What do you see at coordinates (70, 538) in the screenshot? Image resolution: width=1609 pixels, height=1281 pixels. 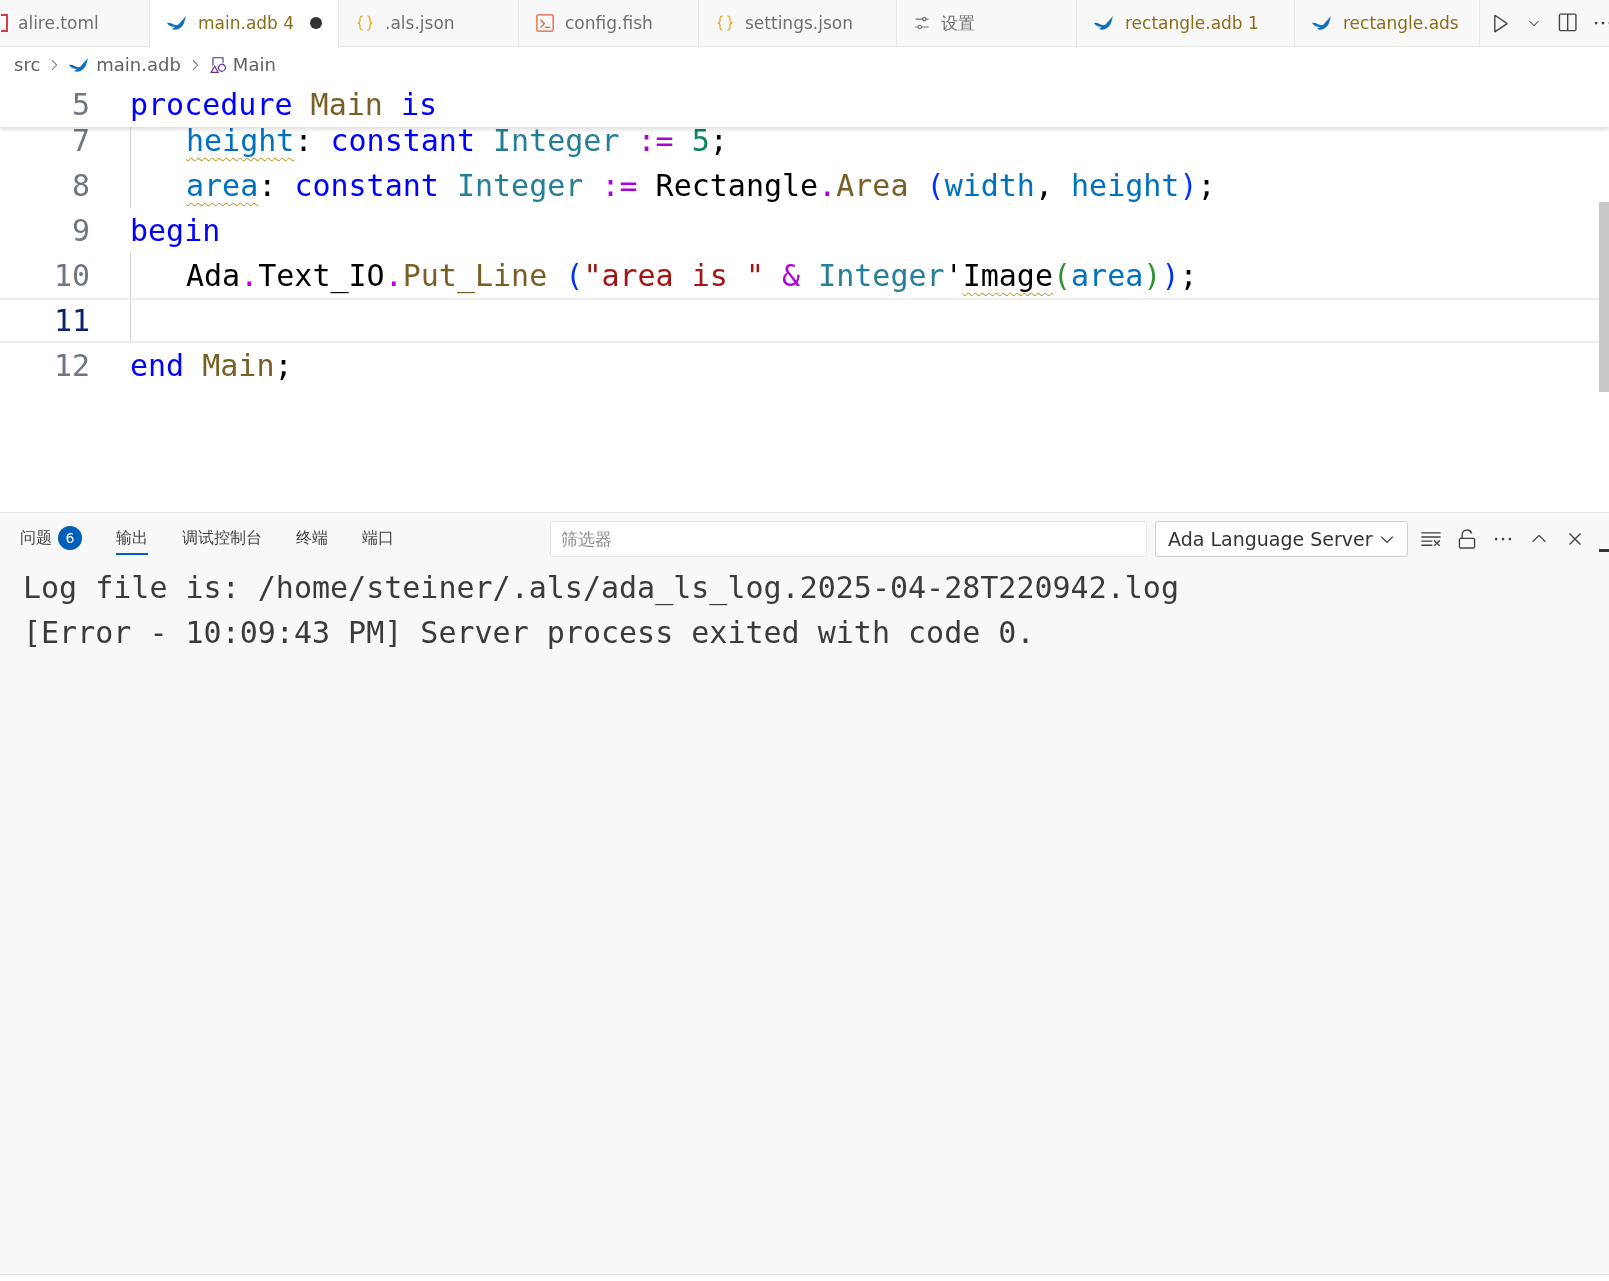 I see `count-badge: 6` at bounding box center [70, 538].